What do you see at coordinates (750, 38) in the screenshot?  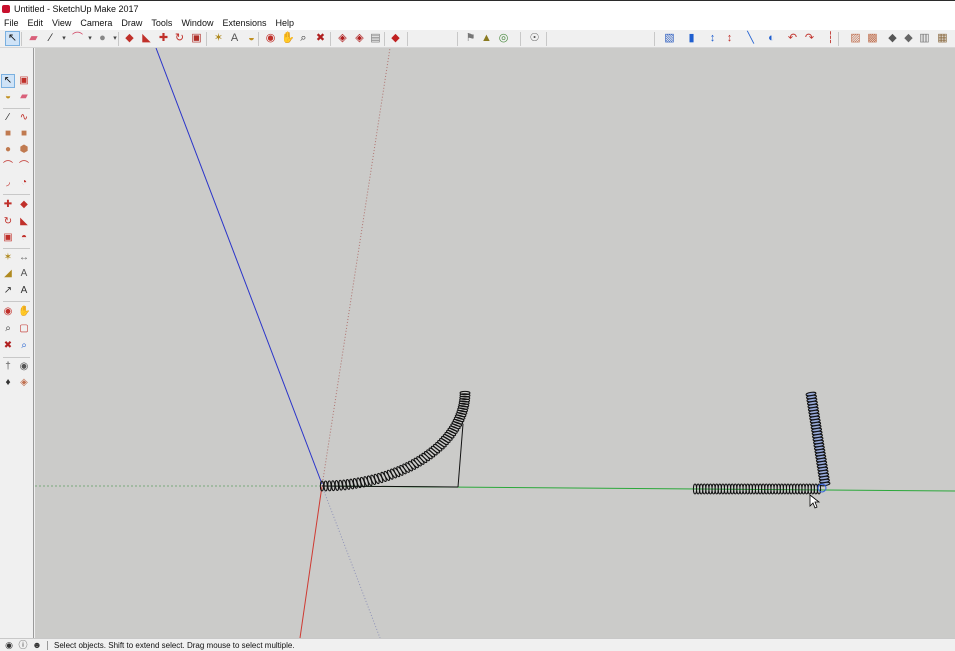 I see `back-view-button: ╲` at bounding box center [750, 38].